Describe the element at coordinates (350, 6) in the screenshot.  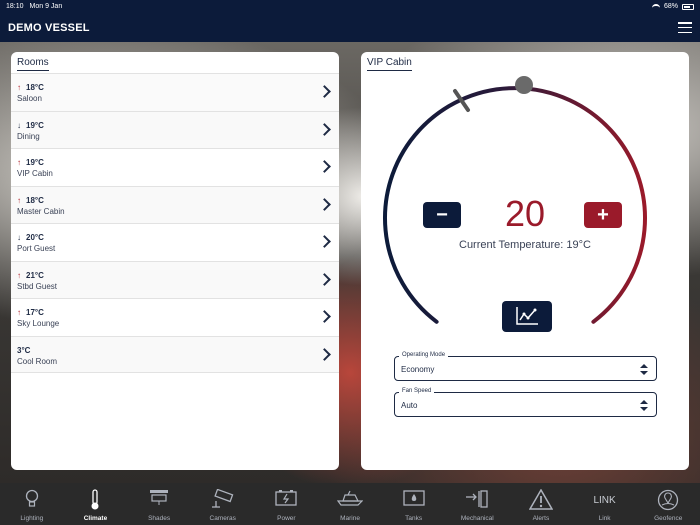
I see `status-bar: 18:10 Mon 9 Jan 68%` at that location.